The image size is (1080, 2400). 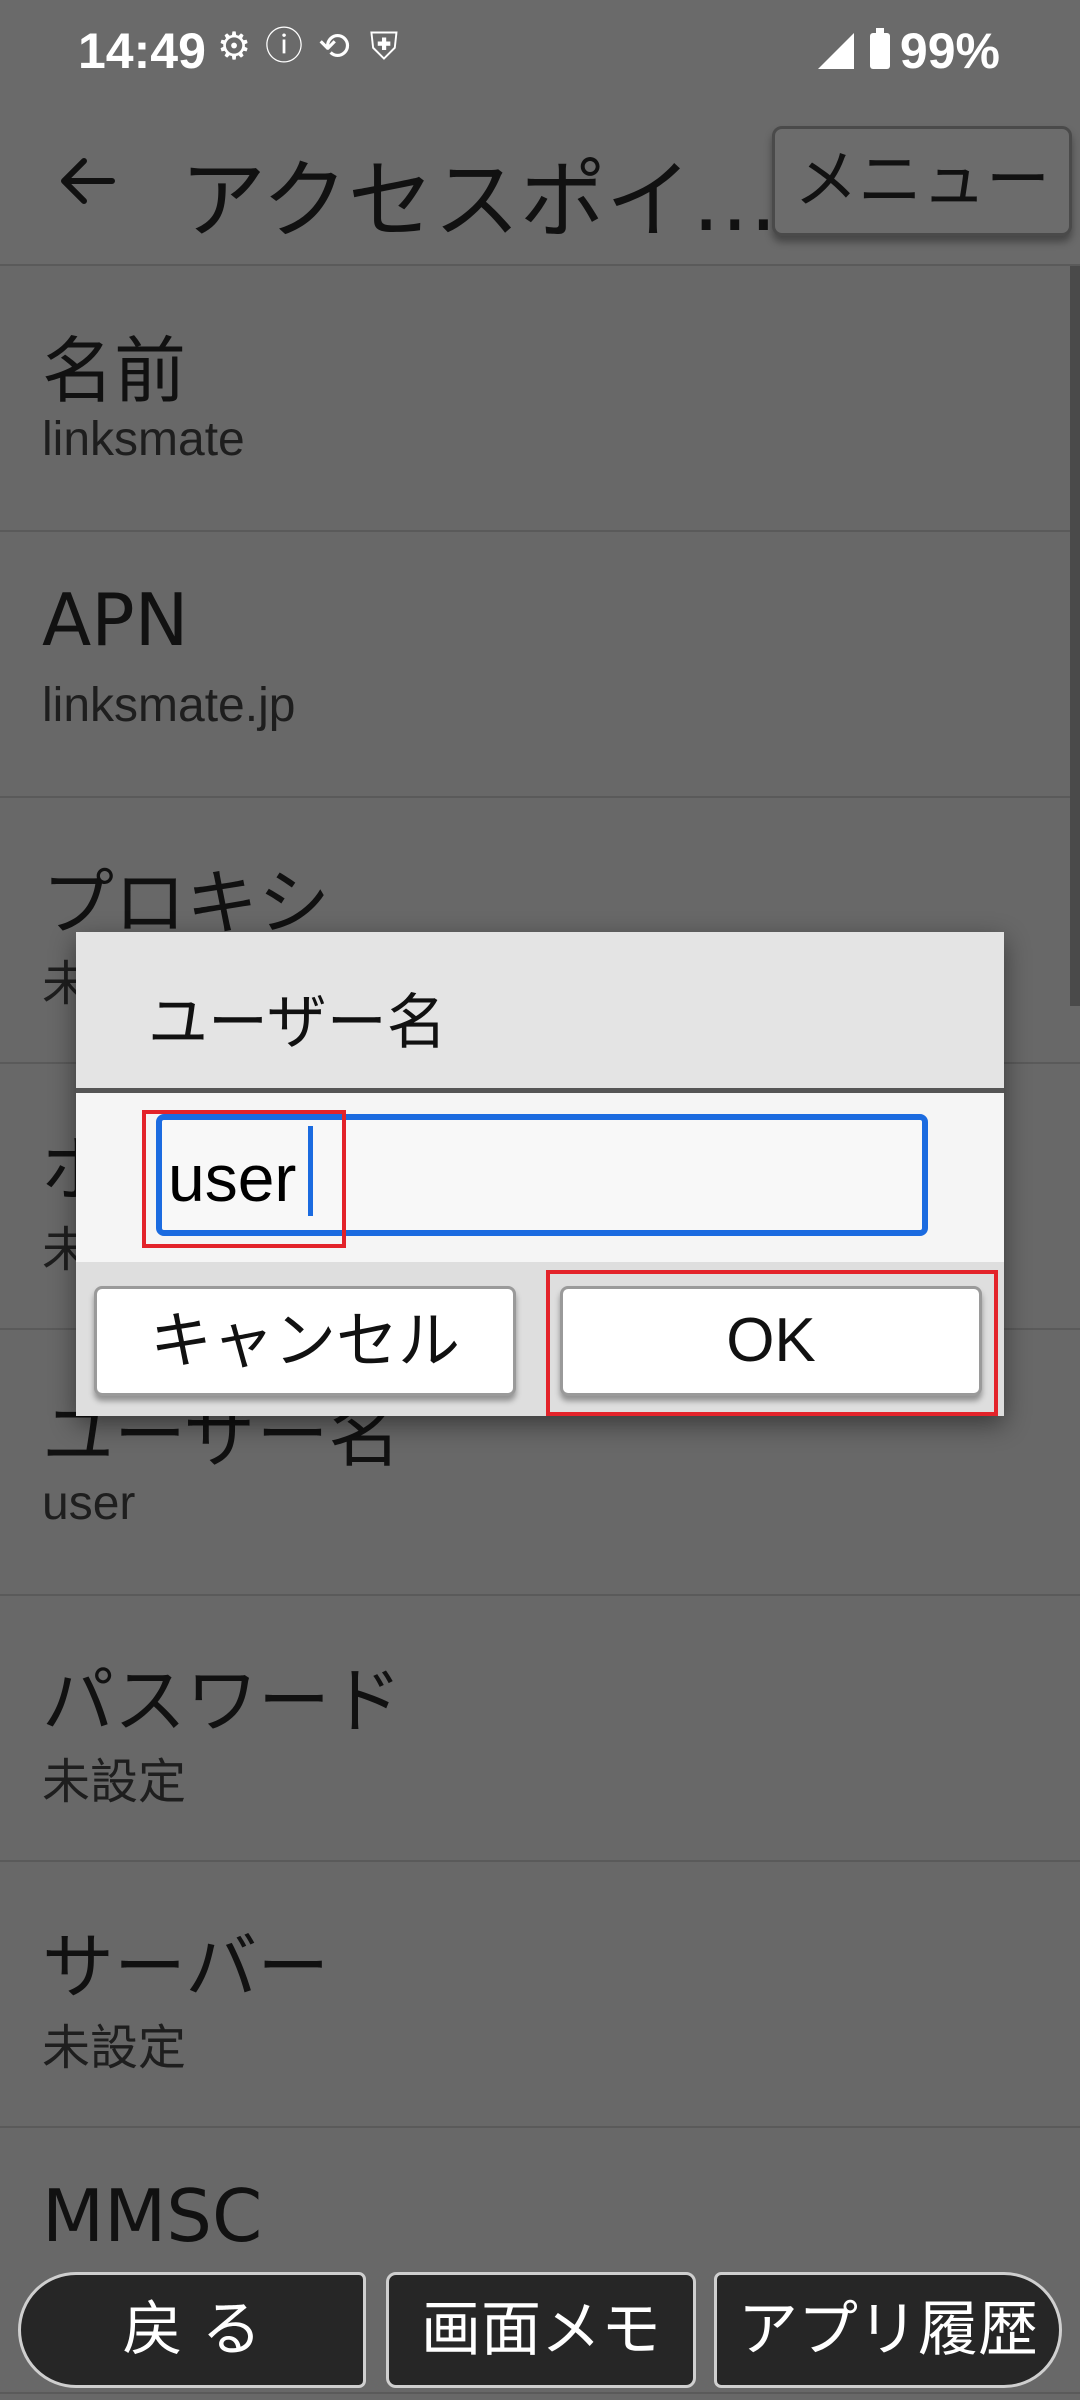 I want to click on signal-icon, so click(x=835, y=51).